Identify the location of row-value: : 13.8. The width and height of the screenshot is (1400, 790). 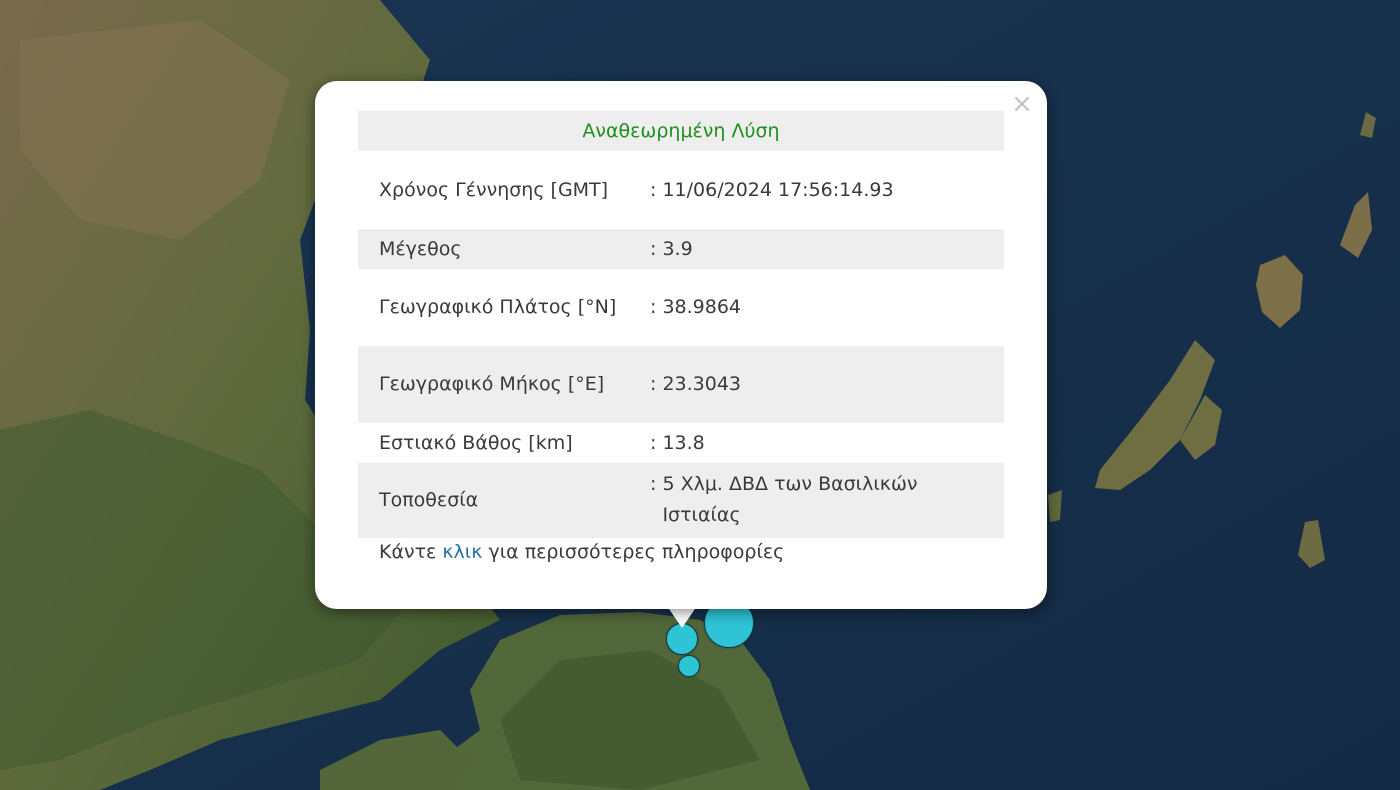
(817, 443).